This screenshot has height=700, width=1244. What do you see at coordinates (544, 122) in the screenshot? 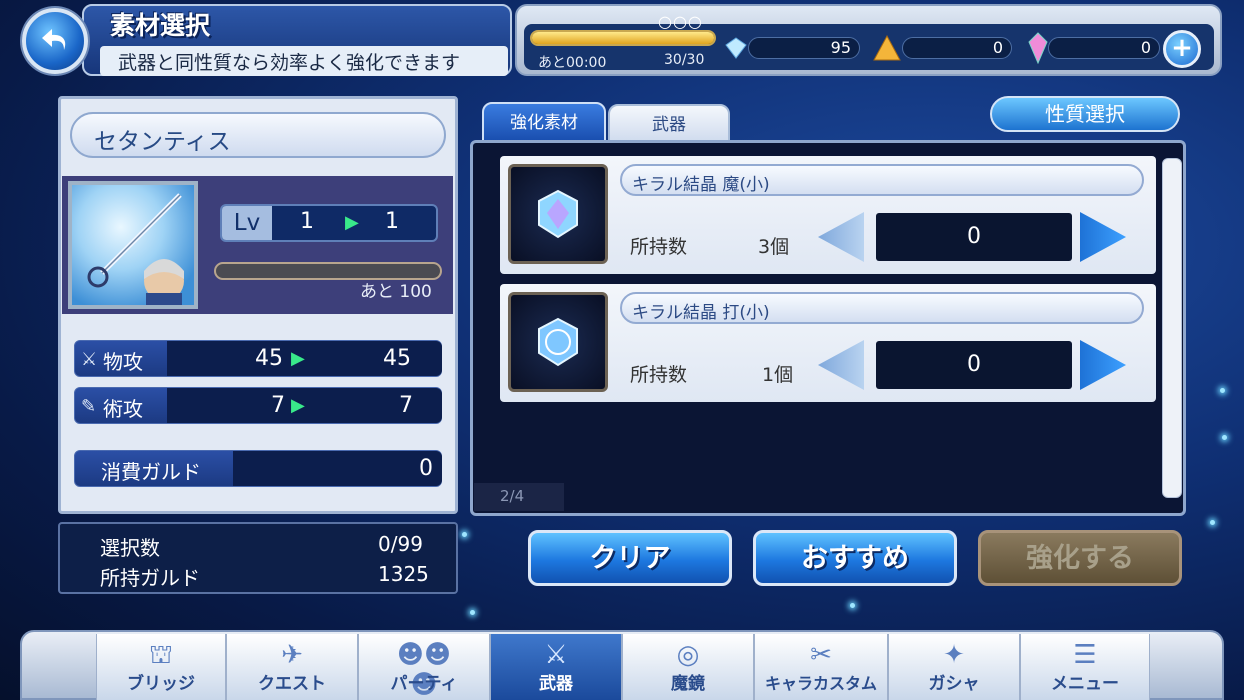
I see `tab-enhance-materials: 強化素材` at bounding box center [544, 122].